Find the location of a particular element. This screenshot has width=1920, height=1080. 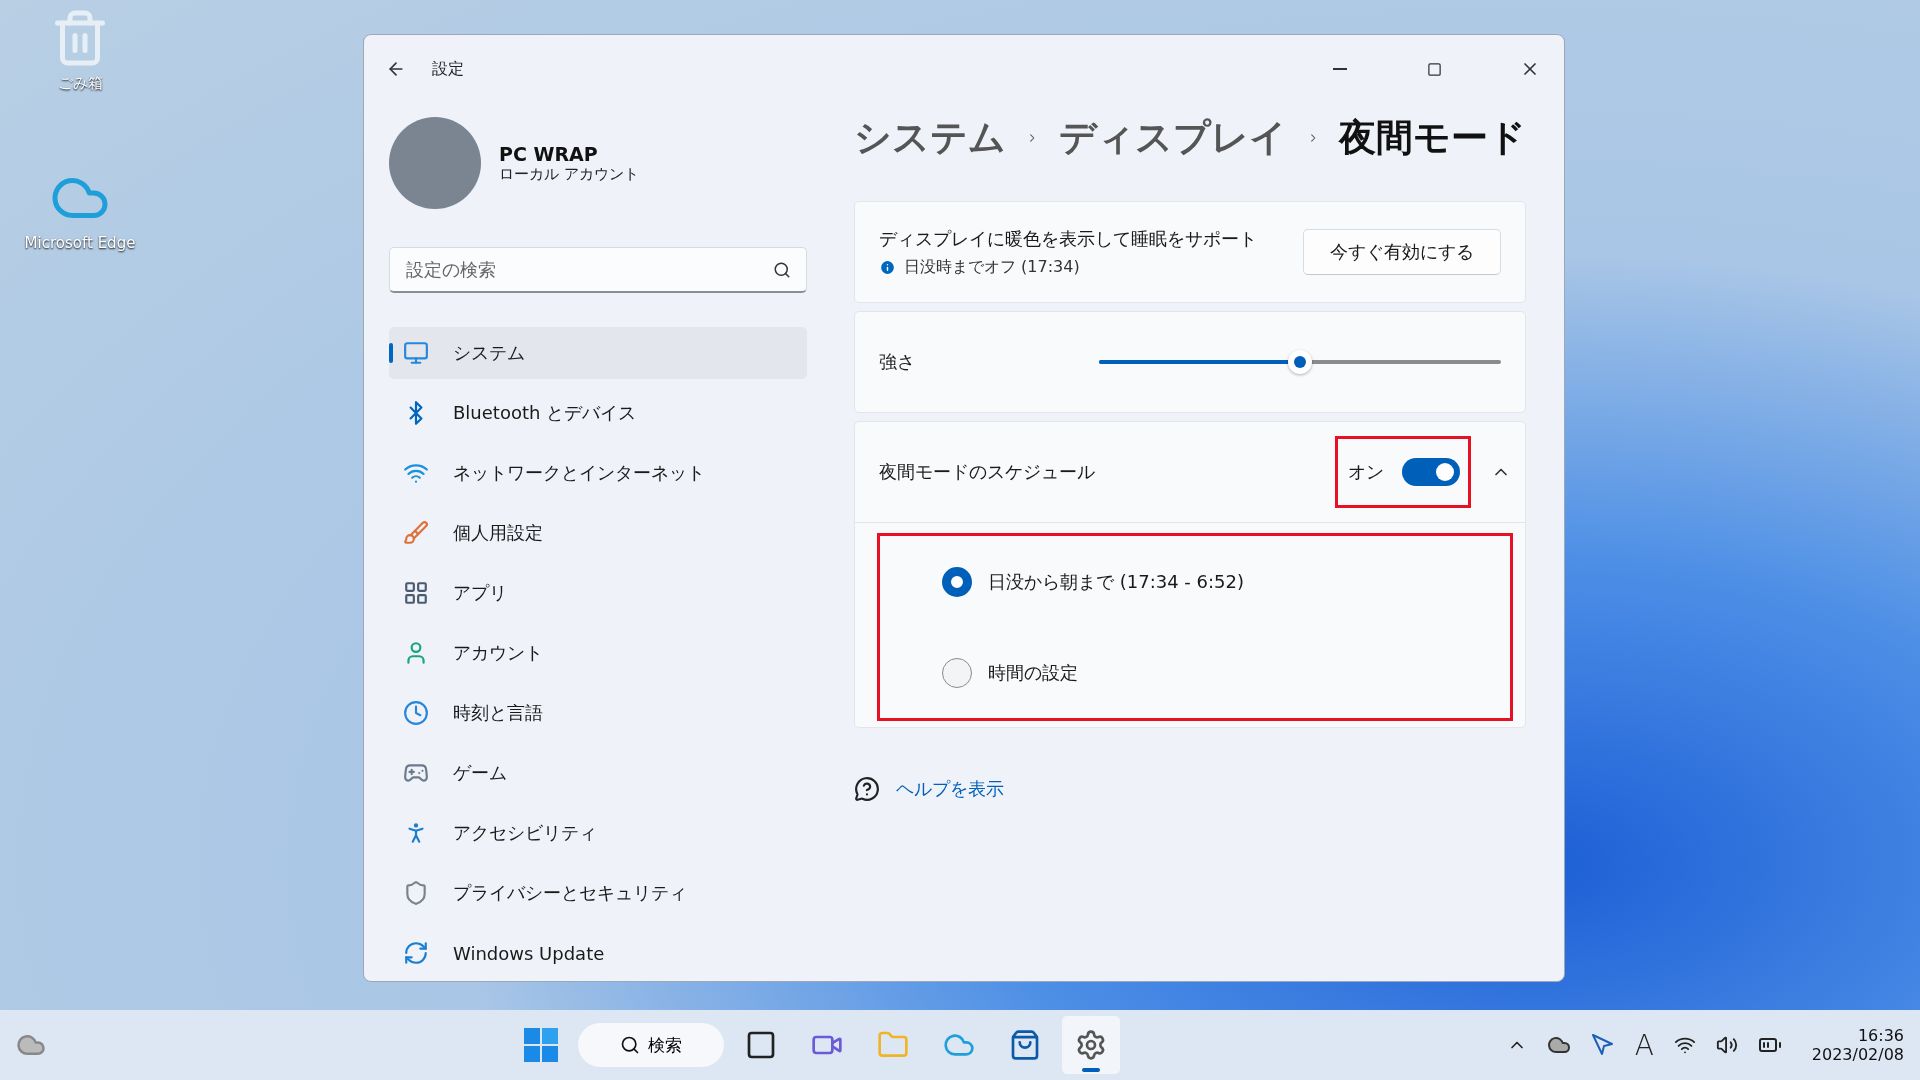

privacy-icon is located at coordinates (416, 893).